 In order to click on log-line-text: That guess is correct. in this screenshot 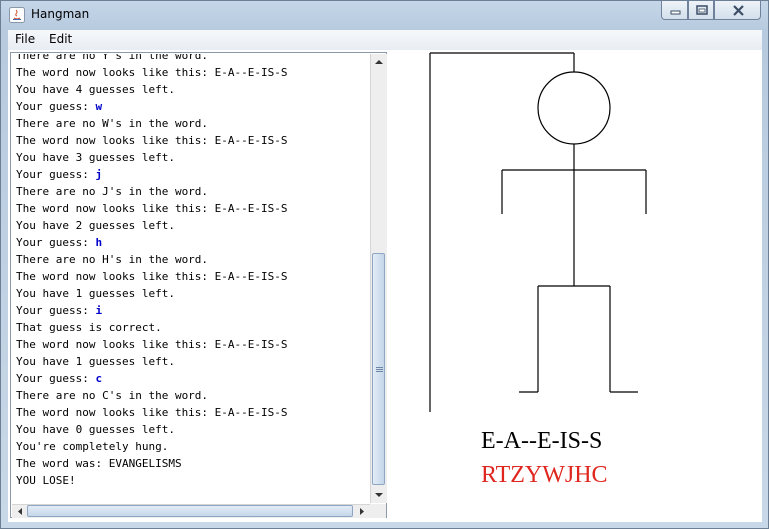, I will do `click(89, 327)`.